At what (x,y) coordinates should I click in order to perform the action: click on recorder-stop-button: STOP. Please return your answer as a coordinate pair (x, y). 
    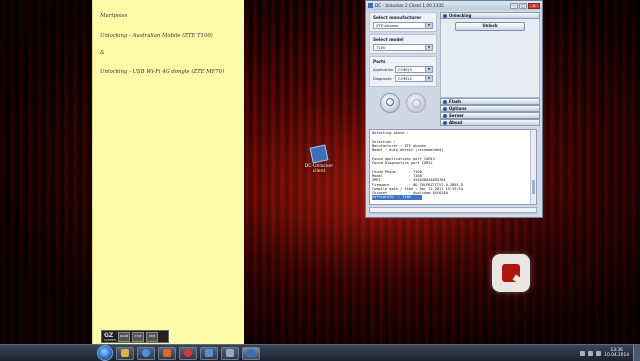
    Looking at the image, I should click on (138, 336).